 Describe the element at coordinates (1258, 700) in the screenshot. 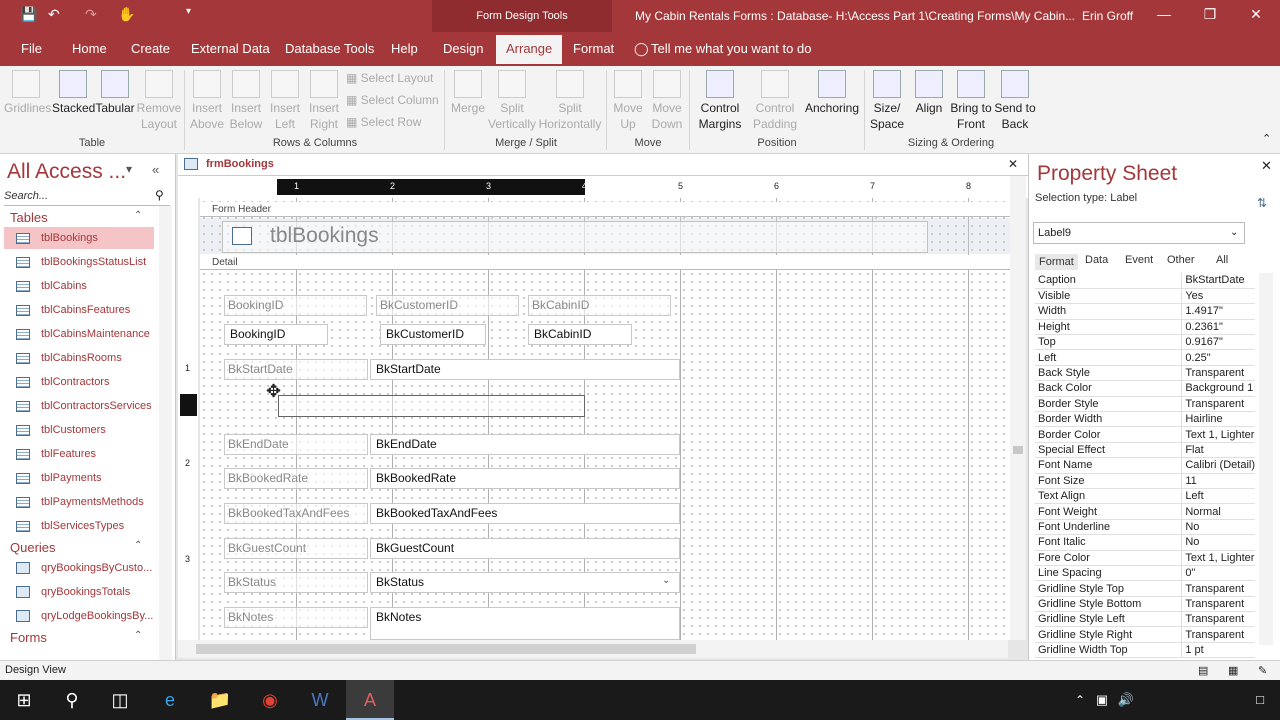

I see `notifications-icon: □` at that location.